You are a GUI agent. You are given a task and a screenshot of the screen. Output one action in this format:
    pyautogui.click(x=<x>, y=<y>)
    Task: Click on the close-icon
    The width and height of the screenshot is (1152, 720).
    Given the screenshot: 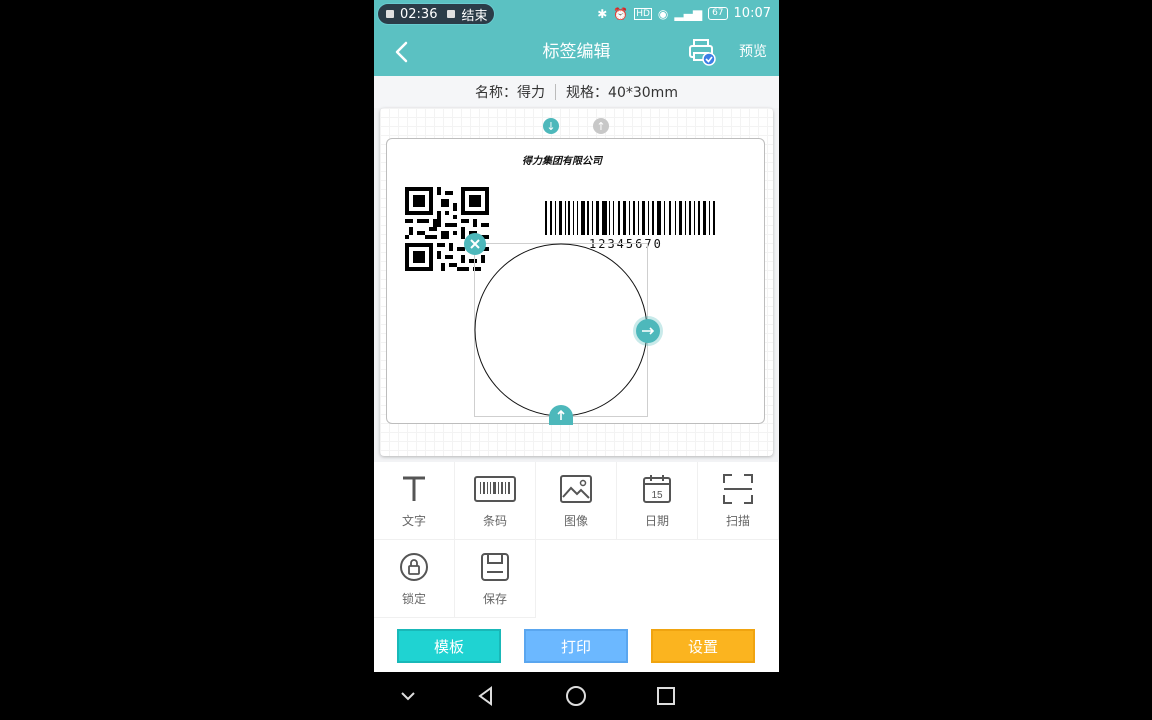 What is the action you would take?
    pyautogui.click(x=475, y=244)
    